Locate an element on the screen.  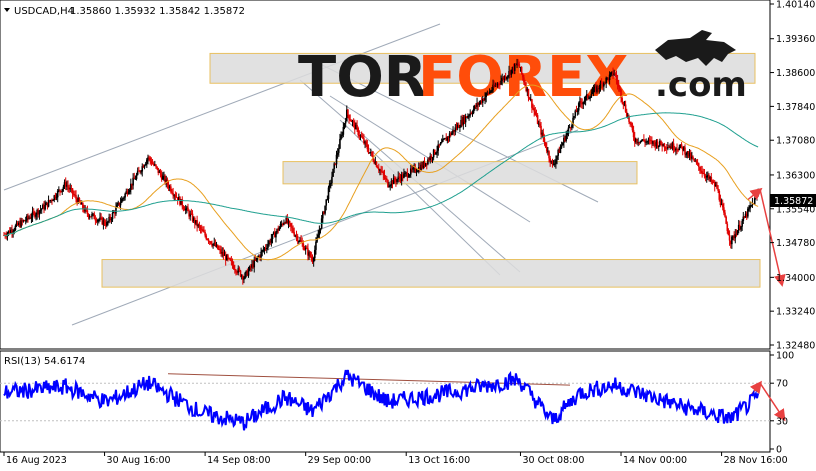
time-tick-label: 30 Aug 16:00 is located at coordinates (139, 460).